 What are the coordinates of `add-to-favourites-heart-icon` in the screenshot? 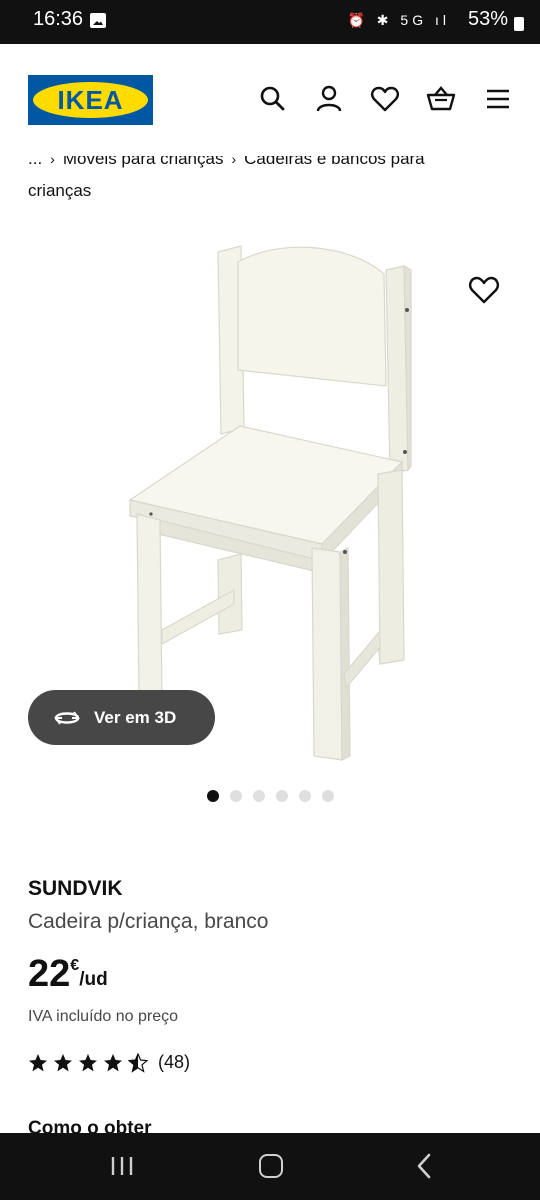 It's located at (484, 290).